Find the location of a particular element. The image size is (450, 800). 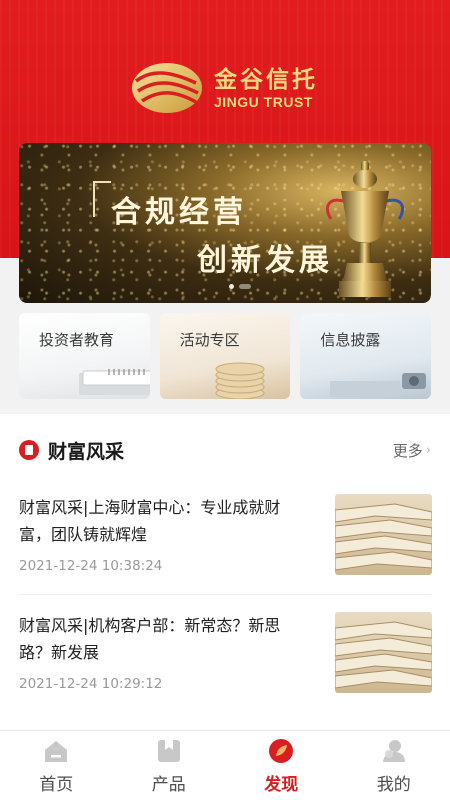

tab-discover: 发现 is located at coordinates (281, 765).